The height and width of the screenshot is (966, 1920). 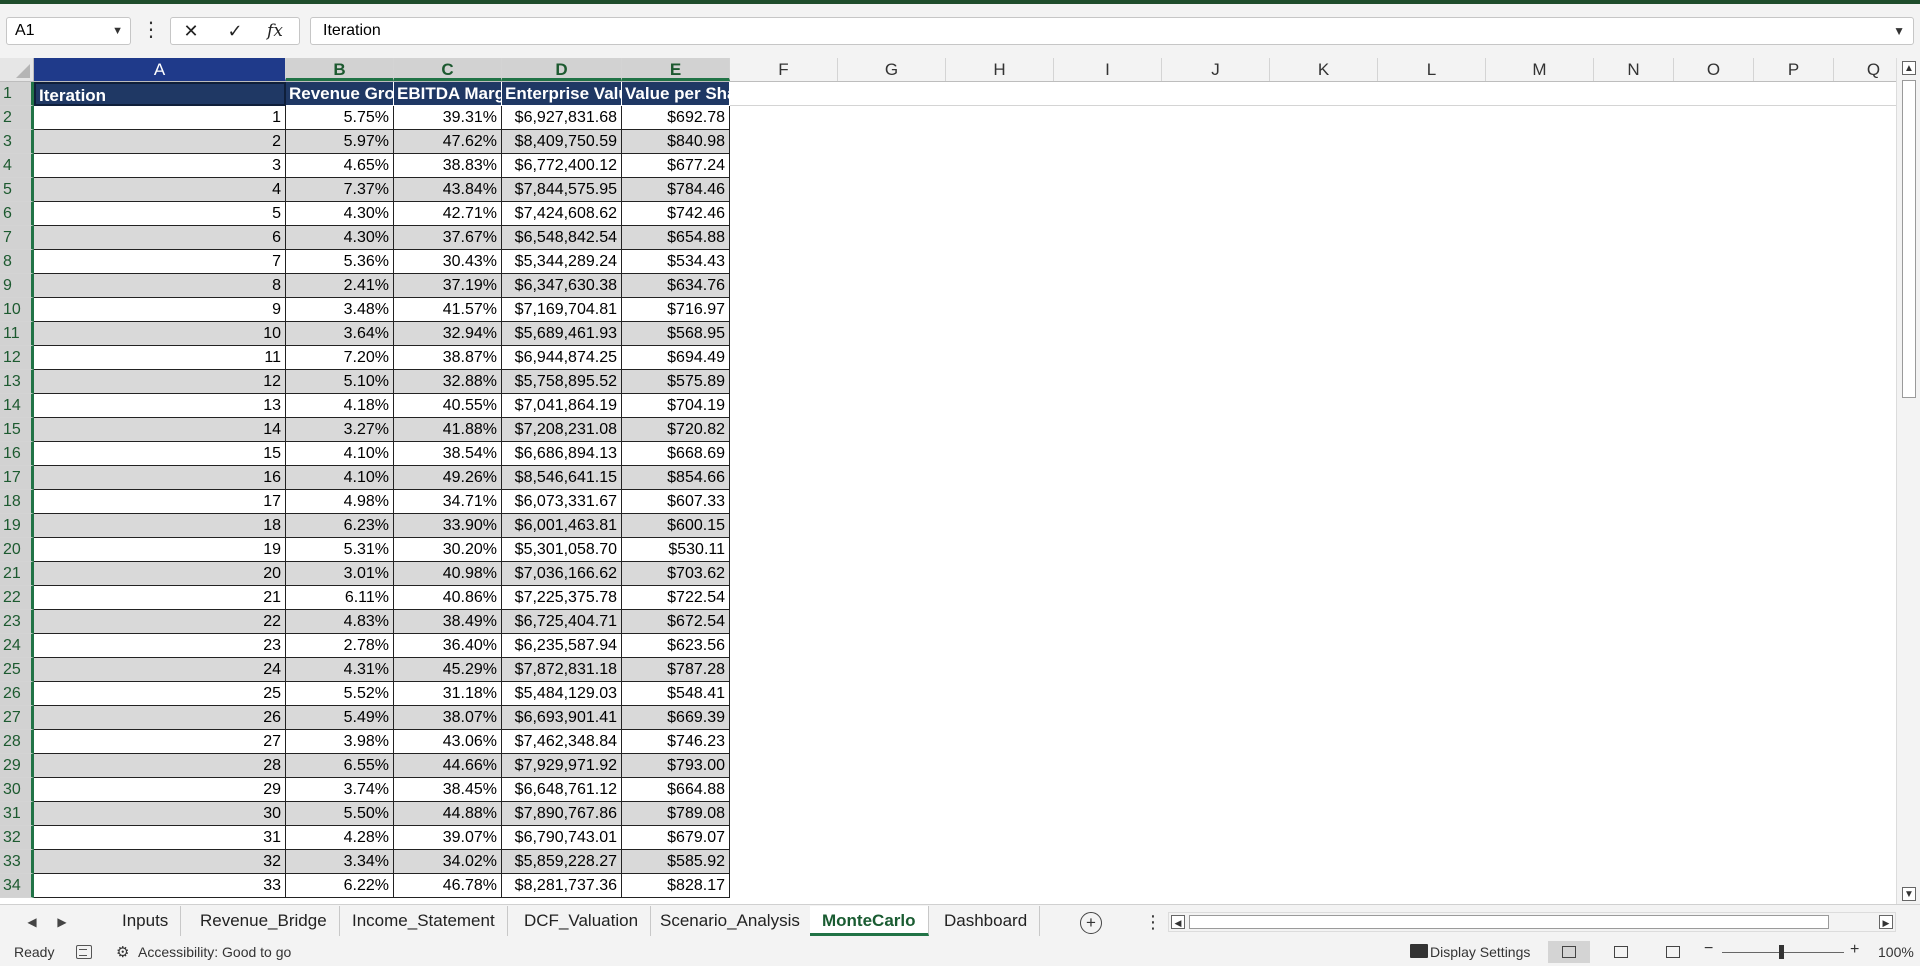 What do you see at coordinates (160, 286) in the screenshot?
I see `table-cell: 8` at bounding box center [160, 286].